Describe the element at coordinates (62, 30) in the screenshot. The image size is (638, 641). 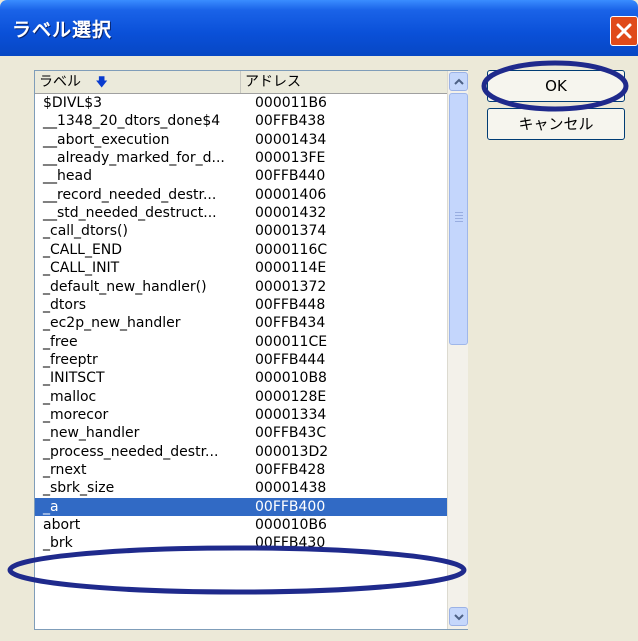
I see `dialog-title: ラベル選択` at that location.